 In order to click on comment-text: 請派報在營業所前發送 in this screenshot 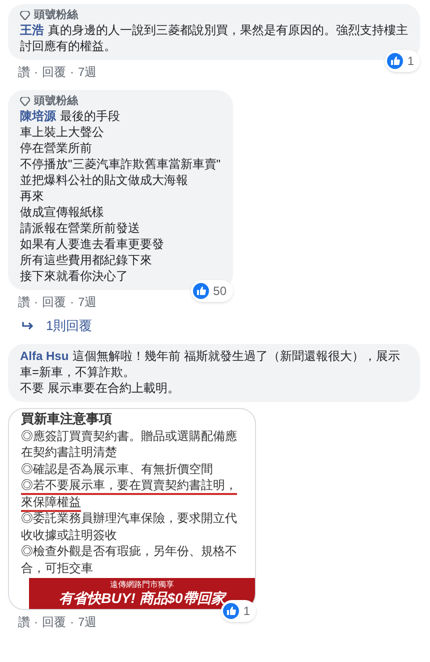, I will do `click(80, 228)`.